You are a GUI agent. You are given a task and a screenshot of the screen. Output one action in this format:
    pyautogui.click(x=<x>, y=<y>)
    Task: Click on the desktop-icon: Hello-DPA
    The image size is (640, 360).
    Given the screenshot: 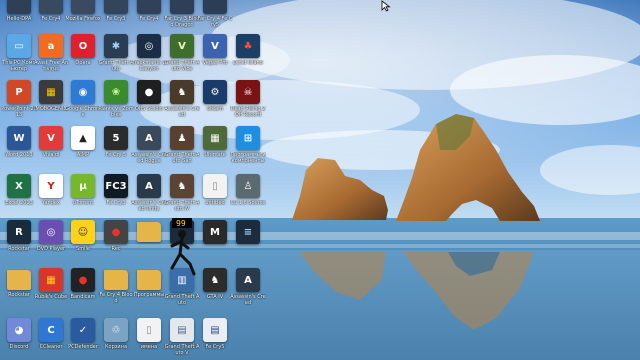 What is the action you would take?
    pyautogui.click(x=19, y=18)
    